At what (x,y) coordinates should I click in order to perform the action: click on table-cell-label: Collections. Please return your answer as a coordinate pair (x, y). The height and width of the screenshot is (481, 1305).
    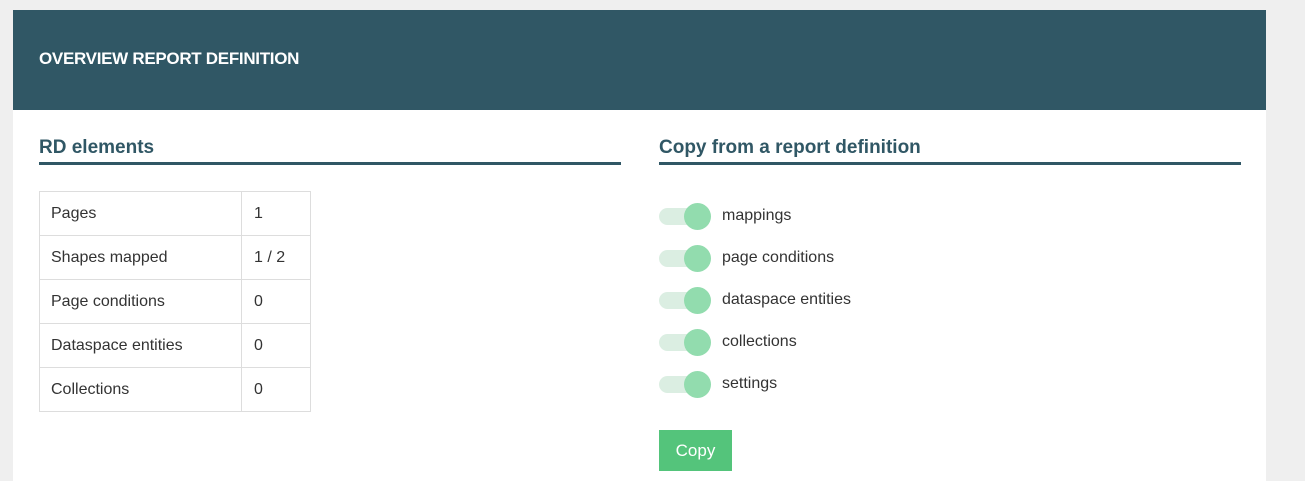
    Looking at the image, I should click on (140, 389).